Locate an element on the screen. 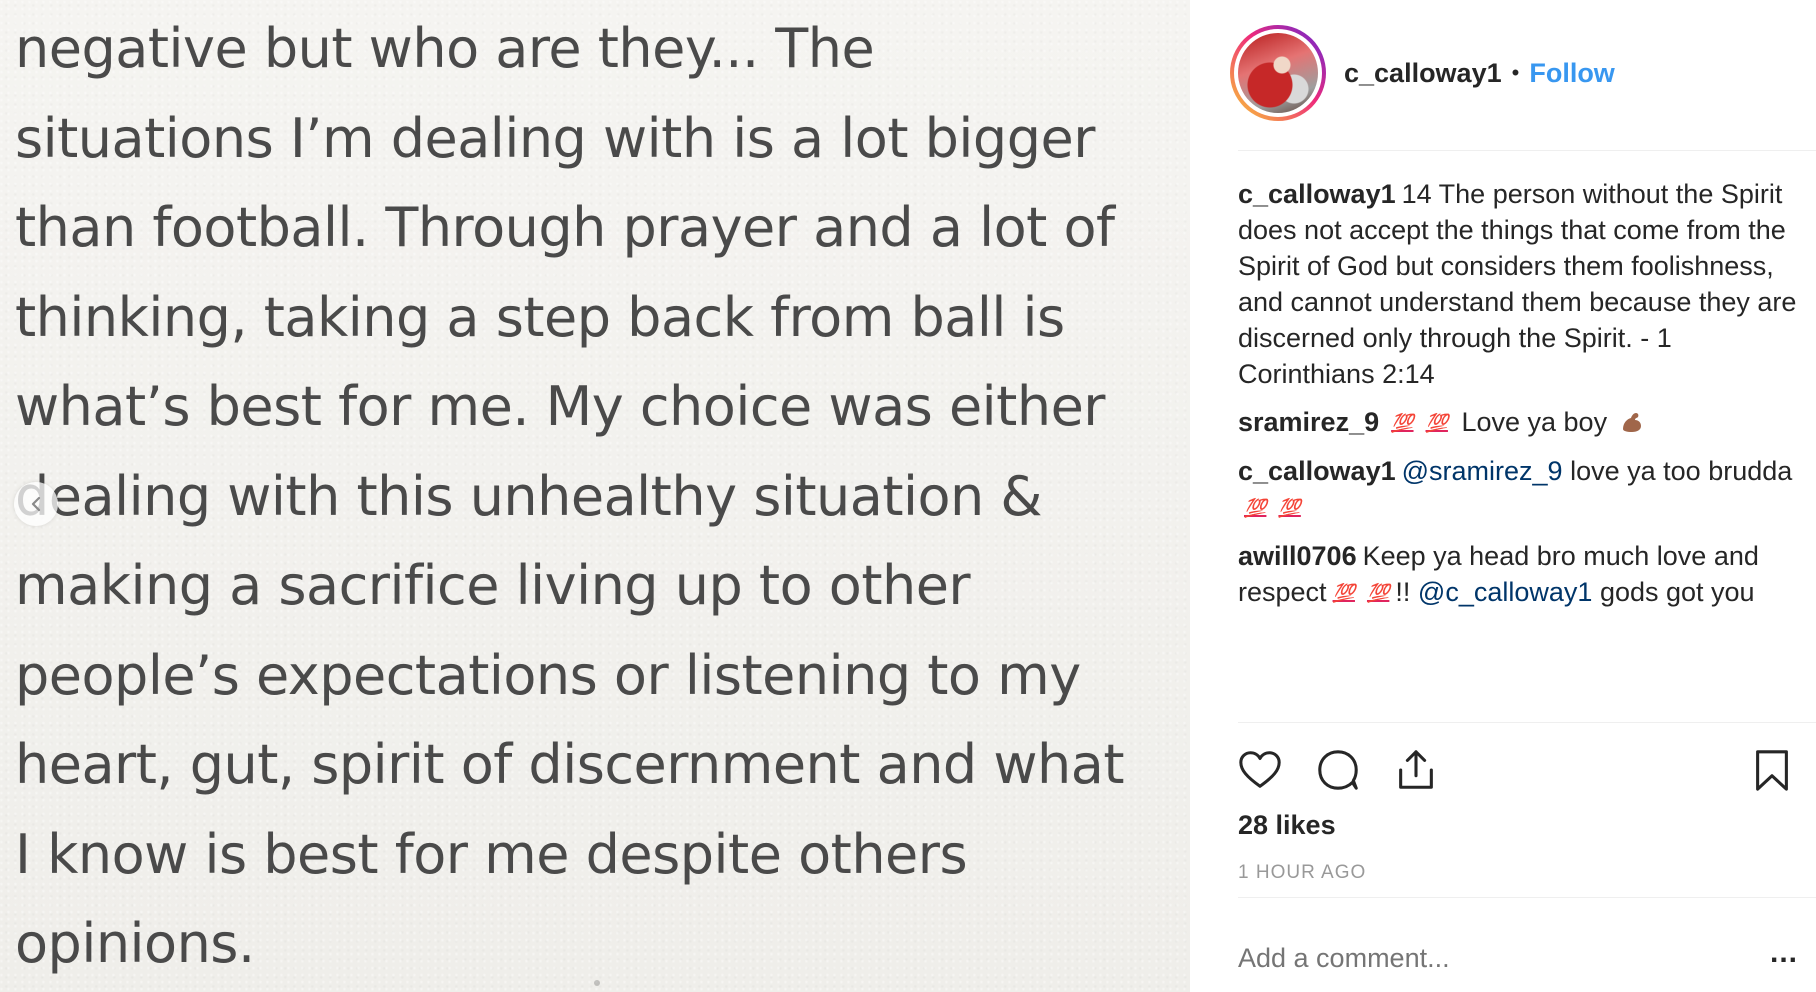 This screenshot has height=992, width=1816. avatar-story-ring is located at coordinates (1278, 73).